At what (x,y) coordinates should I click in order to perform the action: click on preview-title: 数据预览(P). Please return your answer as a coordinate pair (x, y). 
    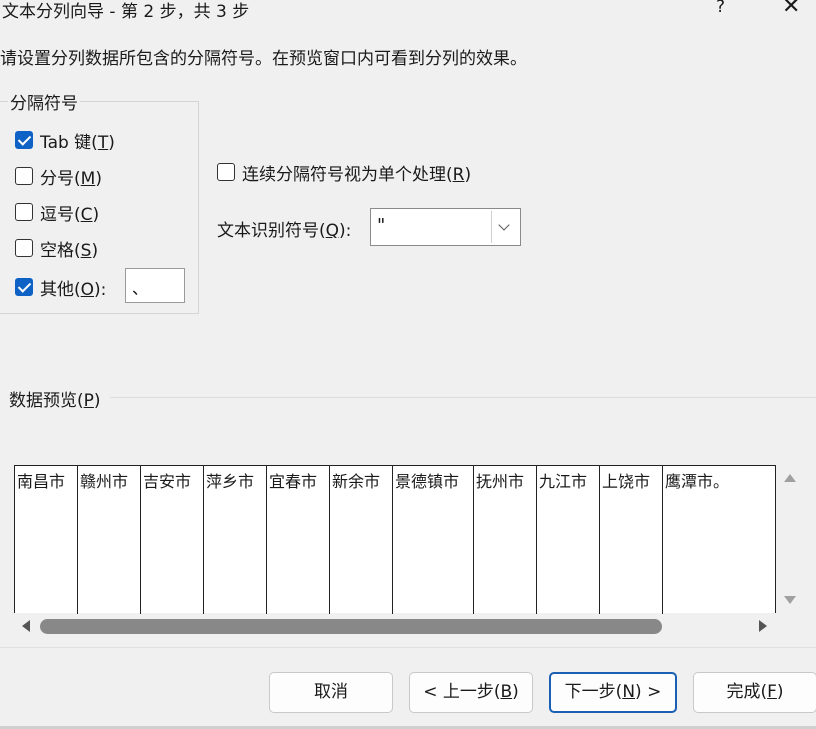
    Looking at the image, I should click on (55, 401).